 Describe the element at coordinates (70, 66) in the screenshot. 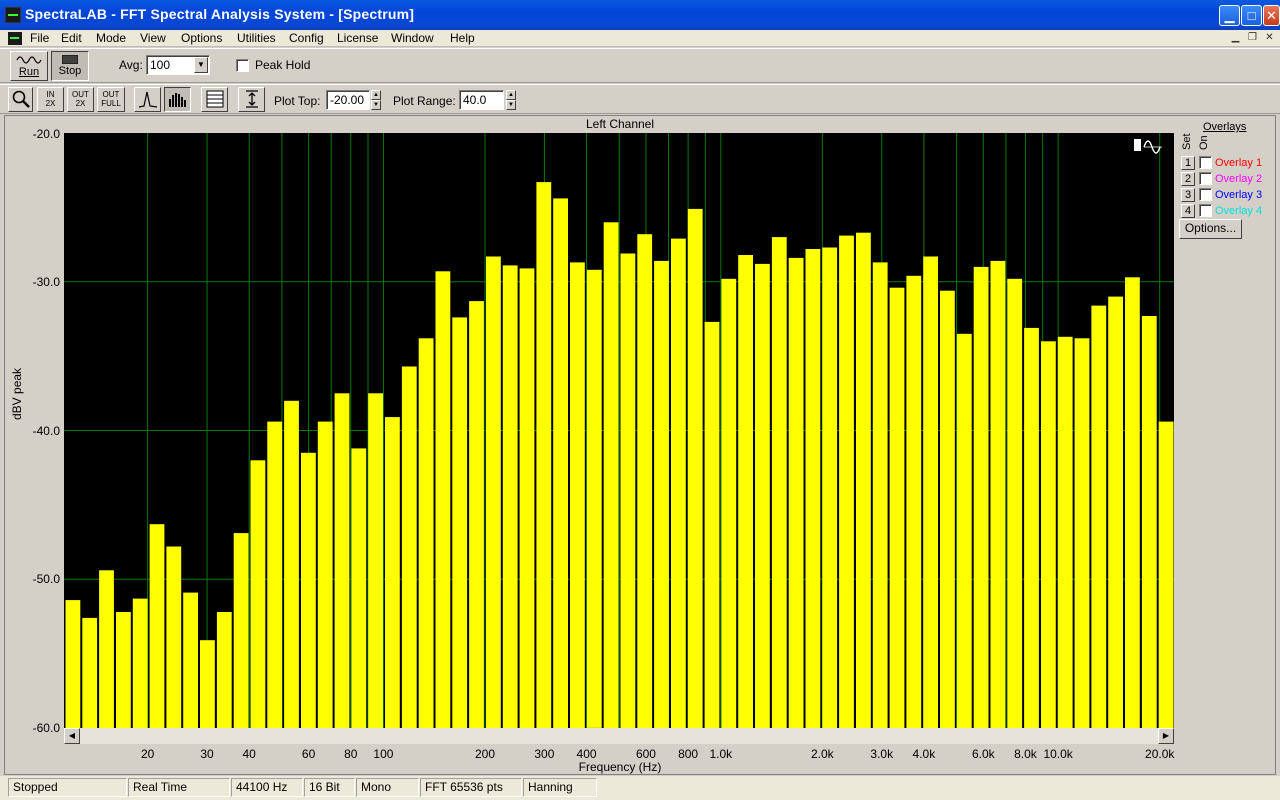

I see `stop-button: Stop` at that location.